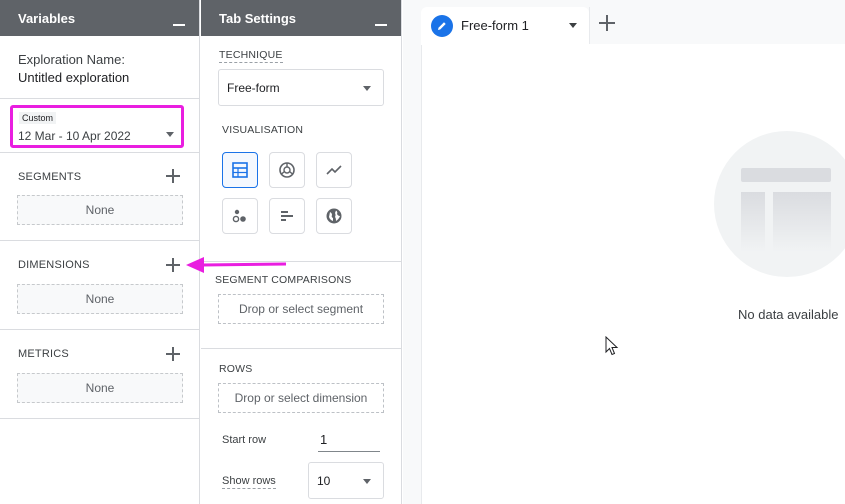 The image size is (845, 504). What do you see at coordinates (97, 126) in the screenshot?
I see `date-range-picker: Custom 12 Mar - 10 Apr 2022` at bounding box center [97, 126].